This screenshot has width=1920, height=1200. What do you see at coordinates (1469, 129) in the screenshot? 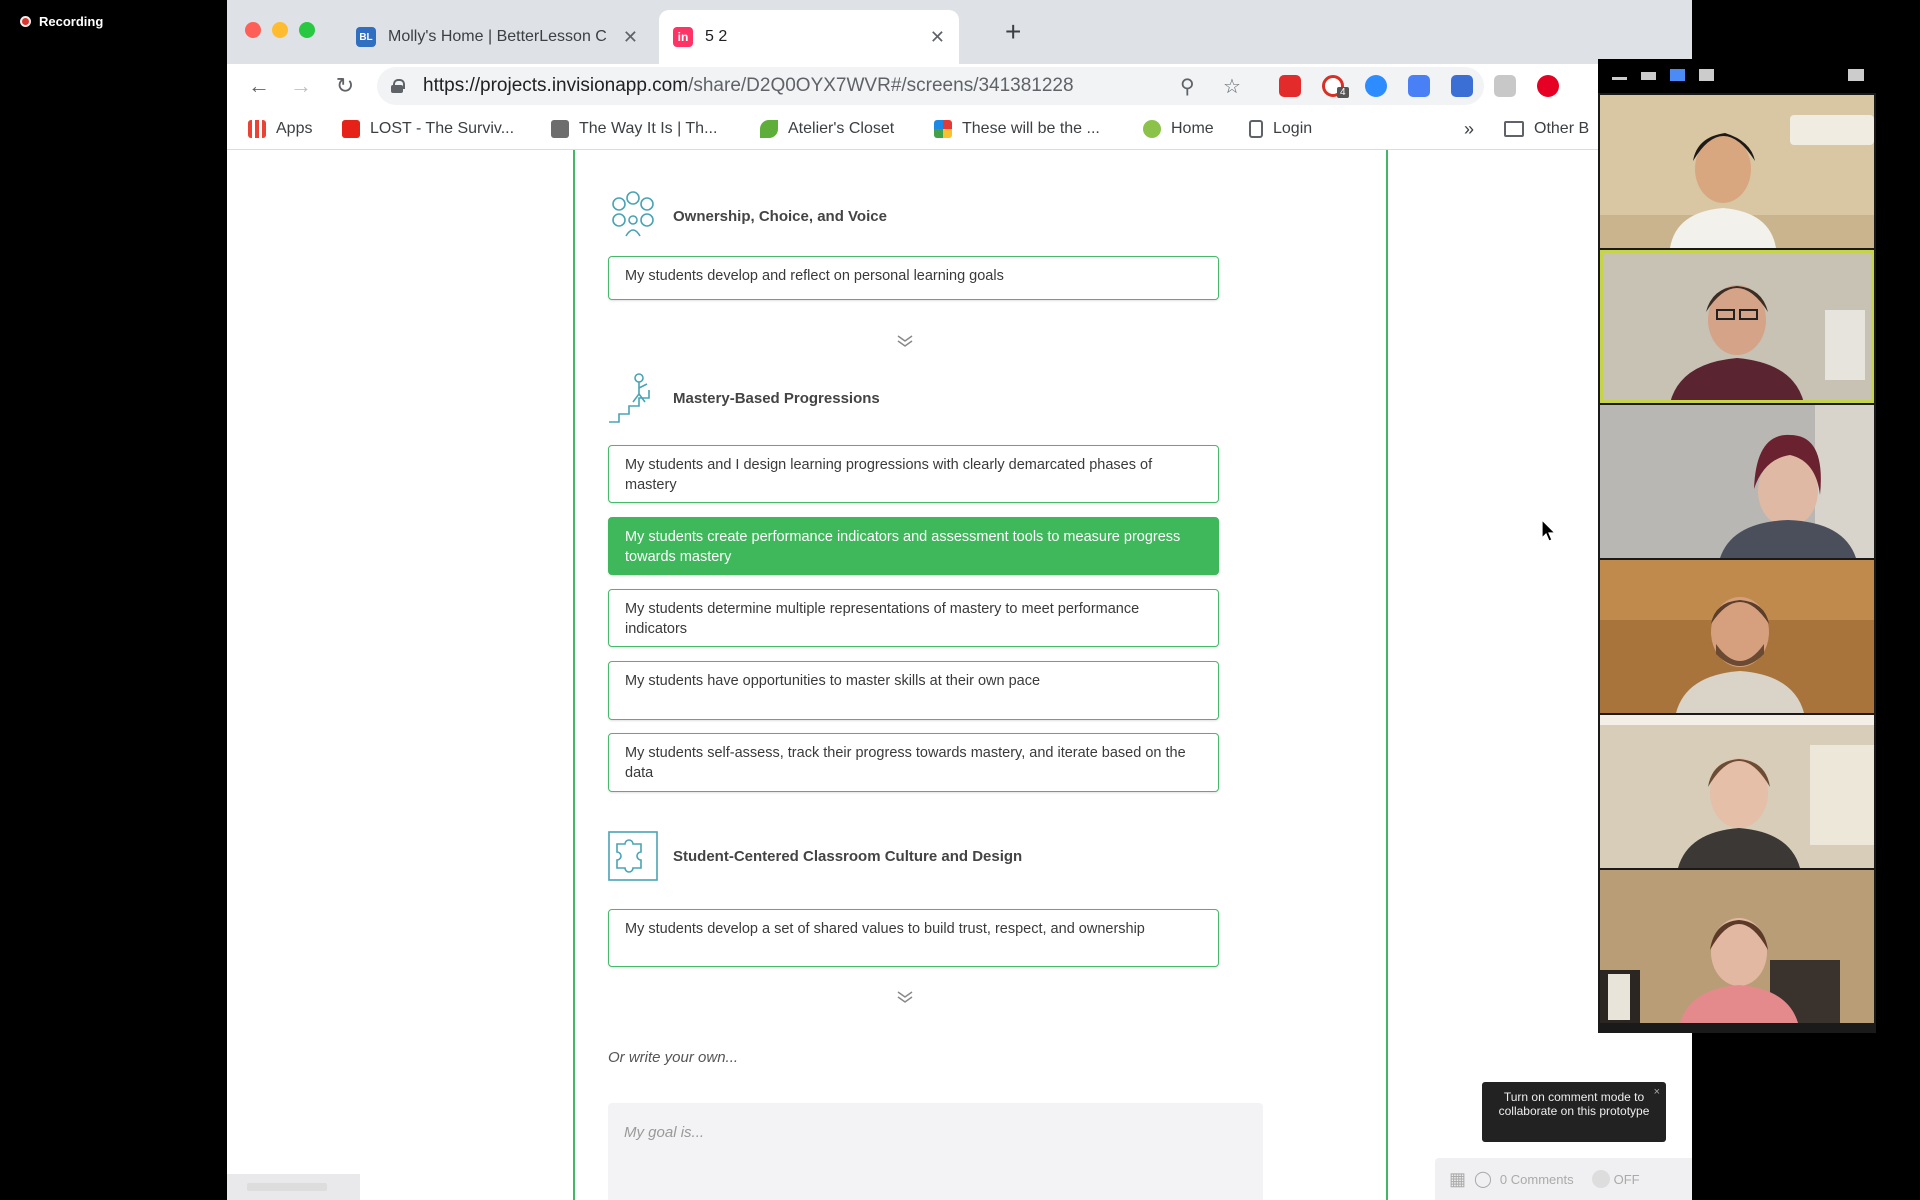
I see `more-bookmarks-button: »` at bounding box center [1469, 129].